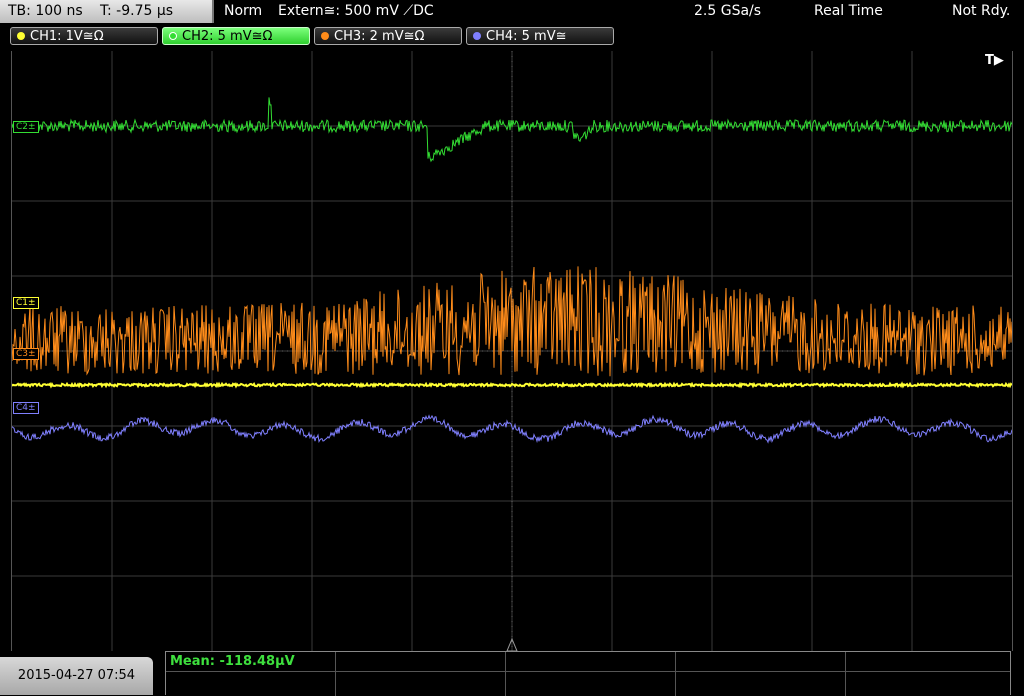 This screenshot has width=1024, height=696. I want to click on date-time: 2015-04-27 07:54, so click(76, 676).